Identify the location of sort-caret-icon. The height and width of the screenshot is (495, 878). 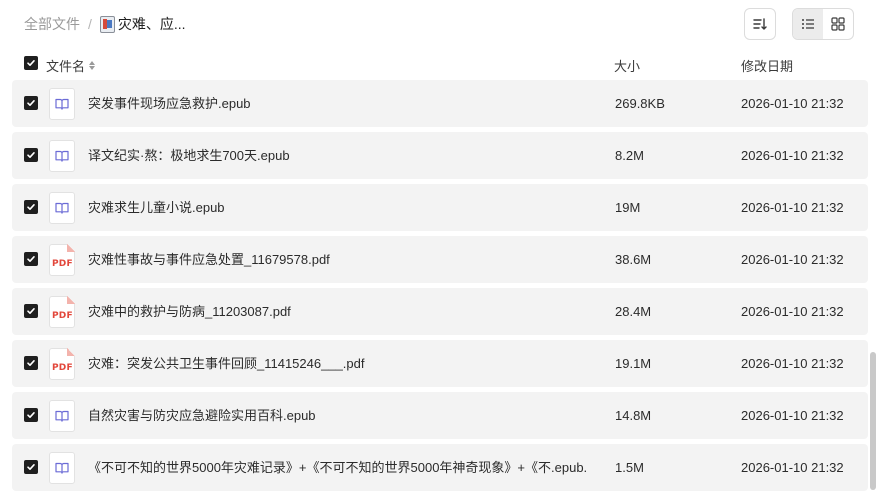
(92, 65).